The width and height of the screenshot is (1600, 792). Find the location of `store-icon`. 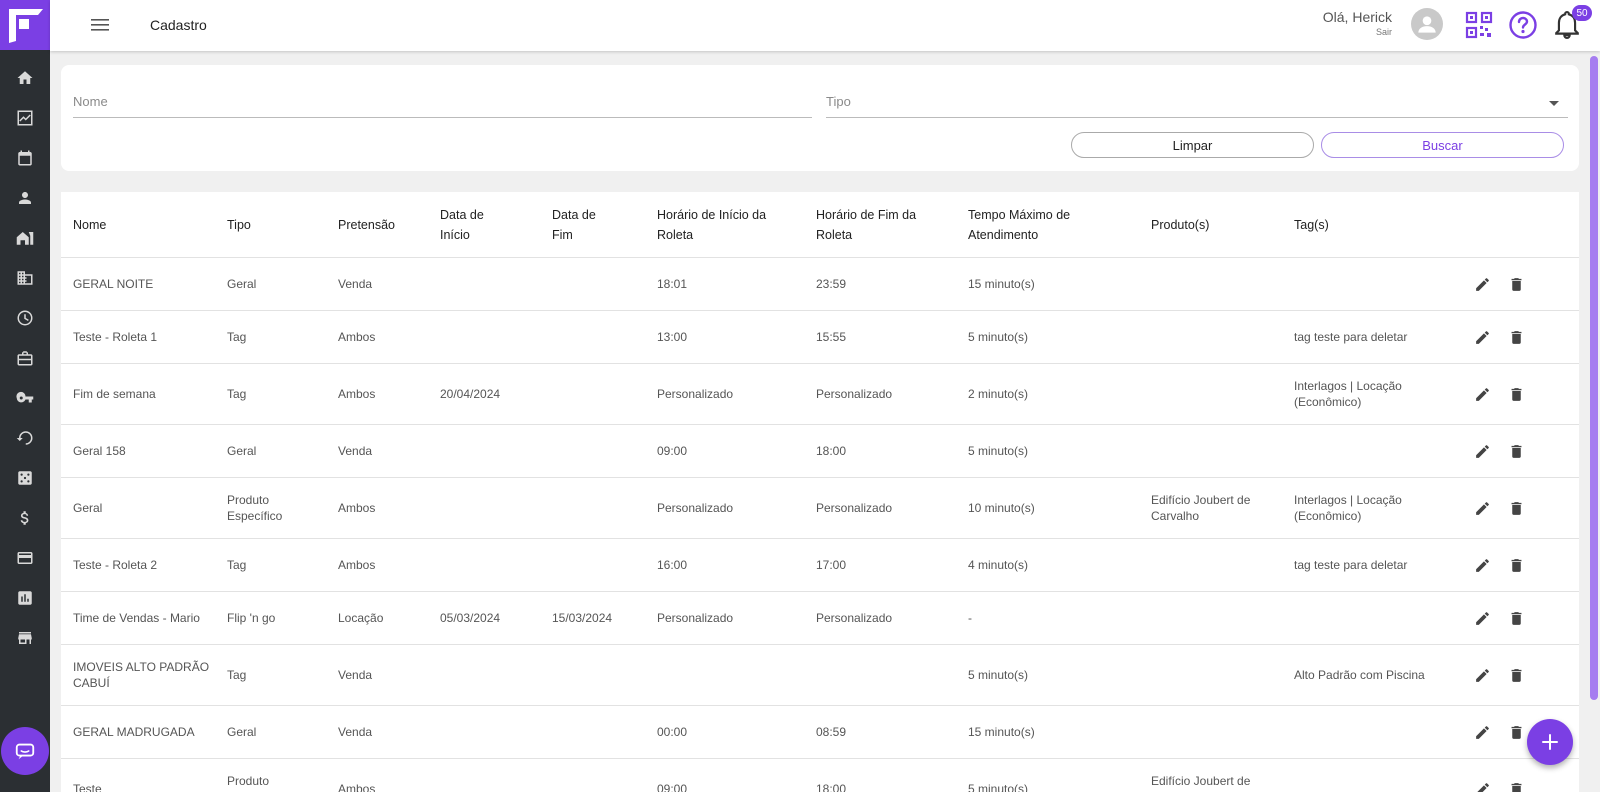

store-icon is located at coordinates (25, 638).